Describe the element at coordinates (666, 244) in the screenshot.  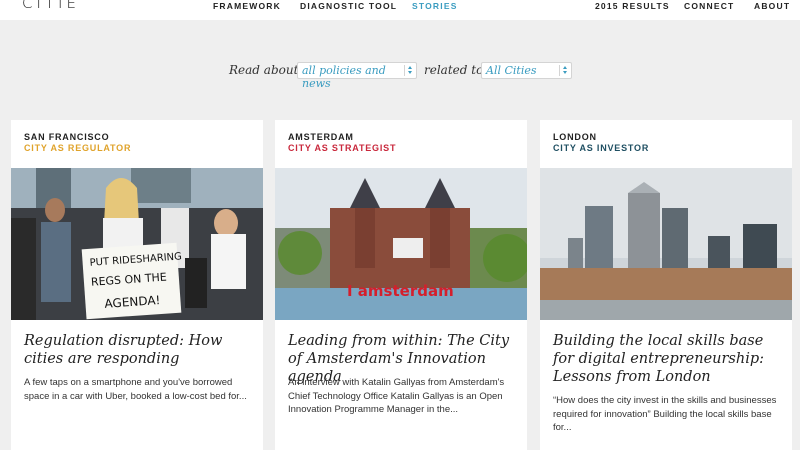
I see `story-photo-canary-wharf` at that location.